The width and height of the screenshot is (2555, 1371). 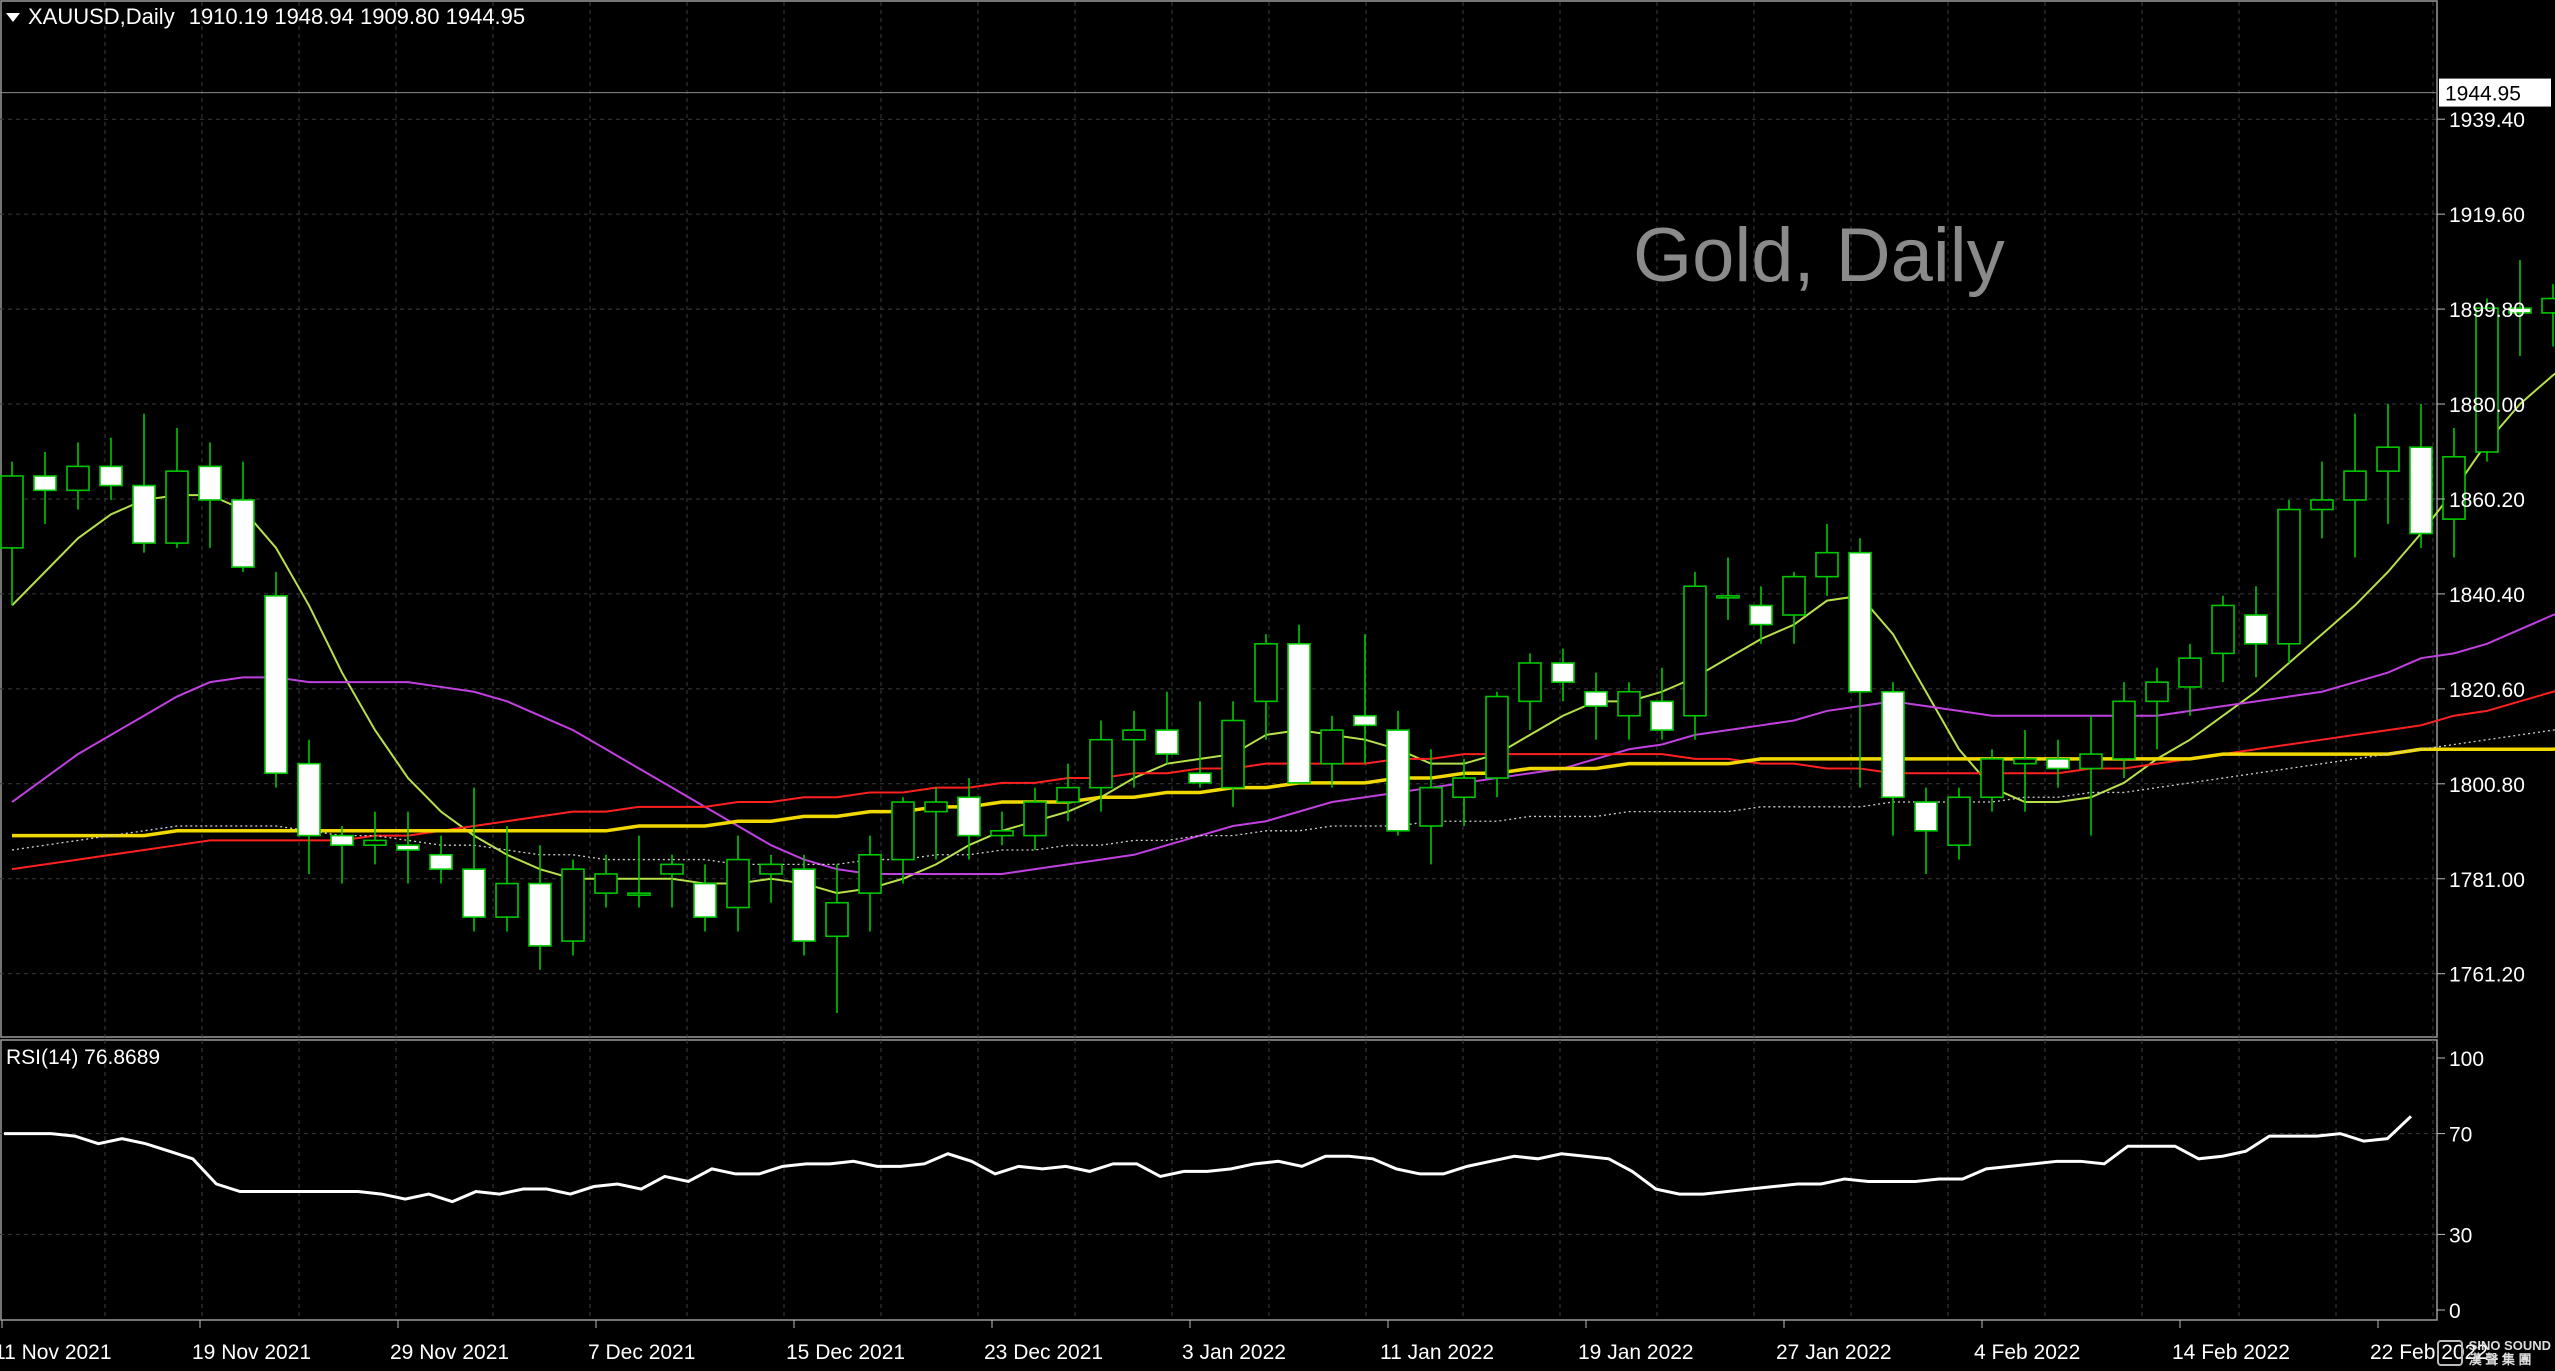 What do you see at coordinates (1819, 255) in the screenshot?
I see `chart-watermark: Gold, Daily` at bounding box center [1819, 255].